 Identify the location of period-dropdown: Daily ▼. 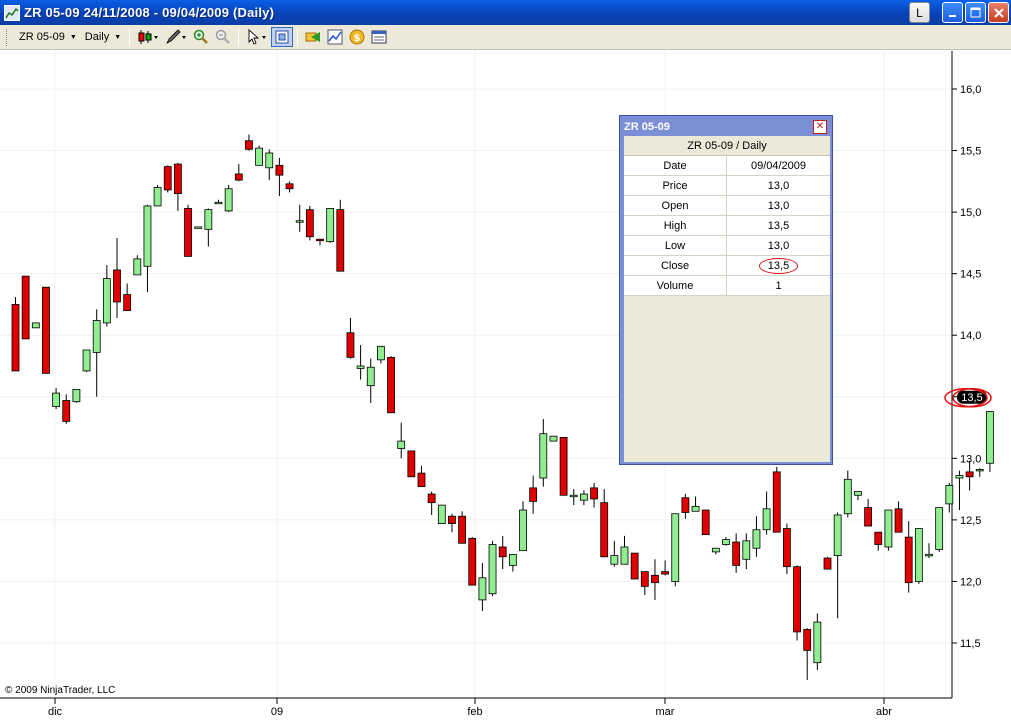
(103, 37).